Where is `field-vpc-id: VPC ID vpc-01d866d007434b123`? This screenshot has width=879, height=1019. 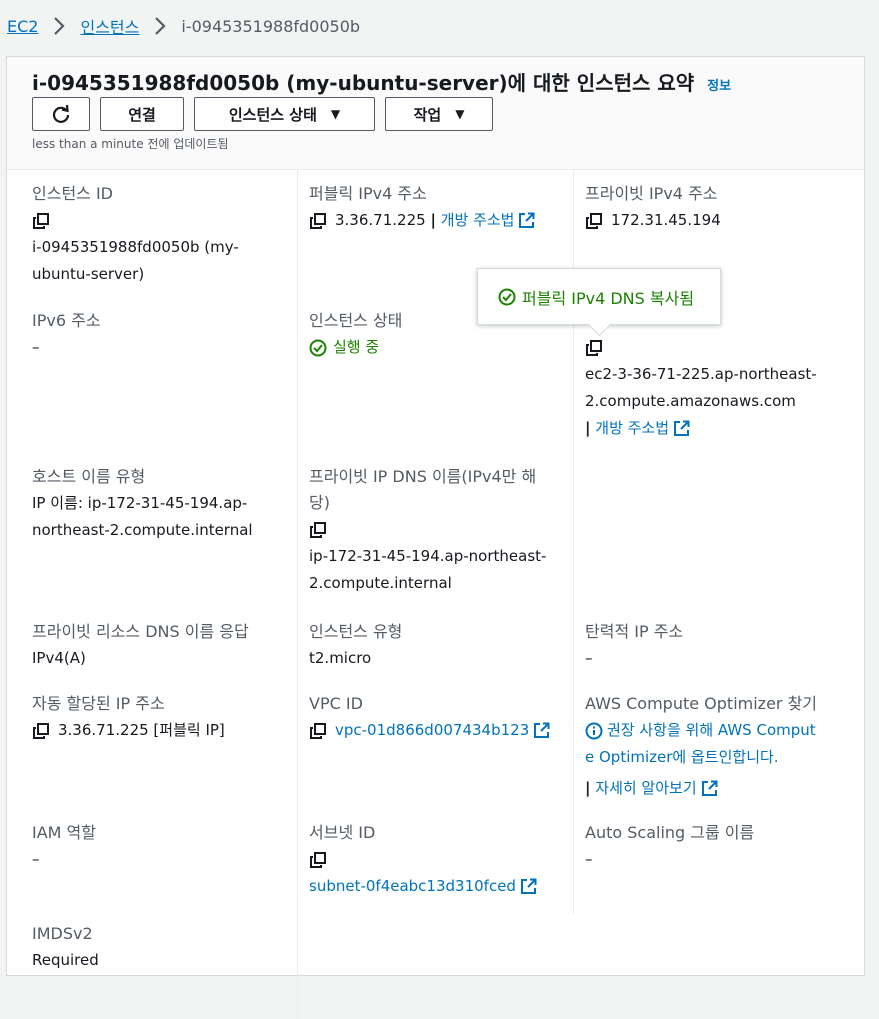
field-vpc-id: VPC ID vpc-01d866d007434b123 is located at coordinates (429, 717).